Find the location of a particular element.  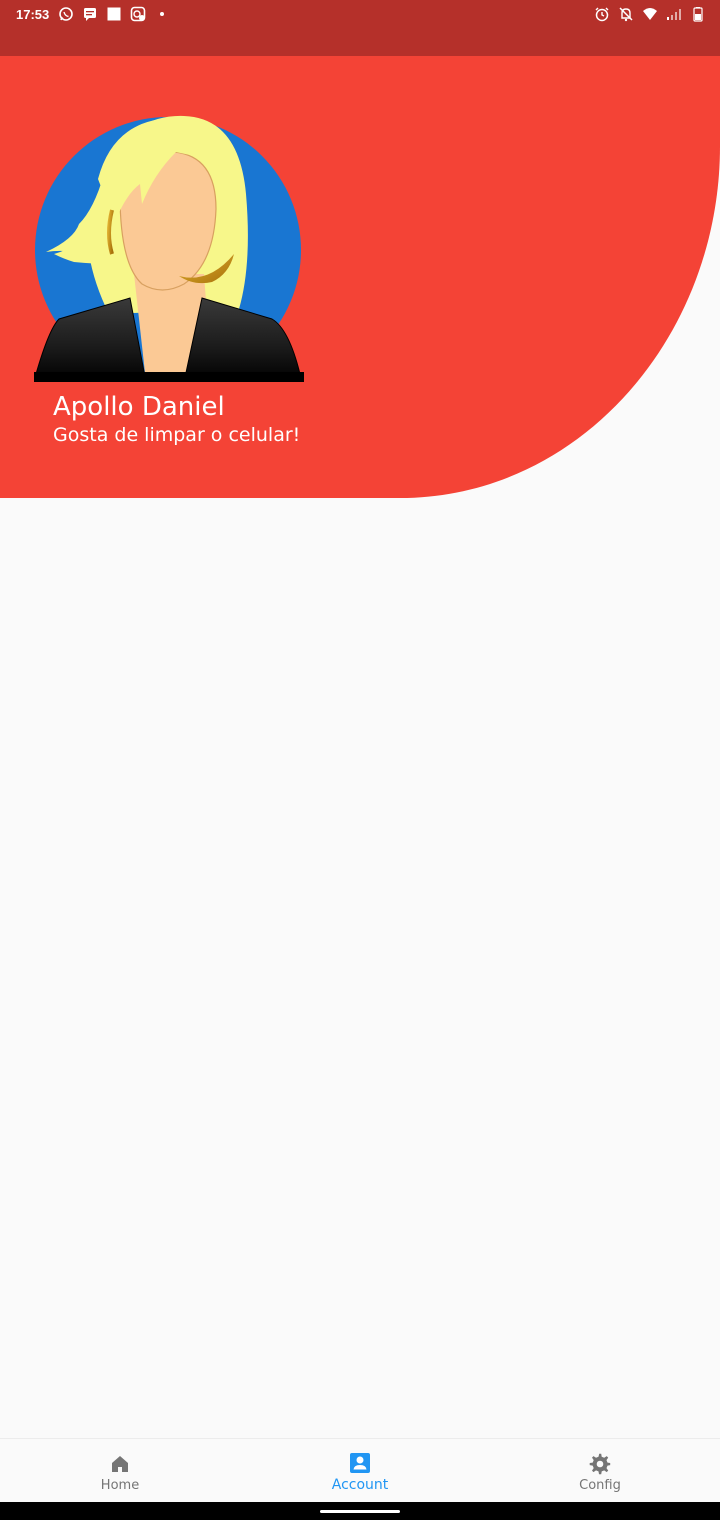

message-icon is located at coordinates (90, 14).